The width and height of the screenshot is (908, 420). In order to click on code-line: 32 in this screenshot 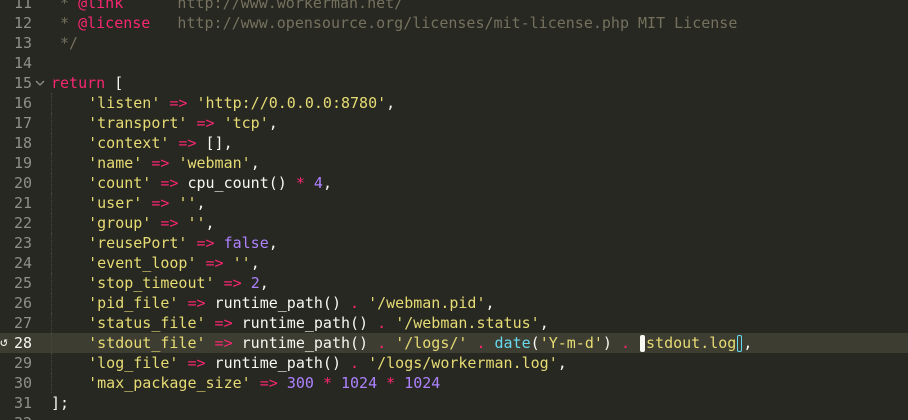, I will do `click(454, 416)`.